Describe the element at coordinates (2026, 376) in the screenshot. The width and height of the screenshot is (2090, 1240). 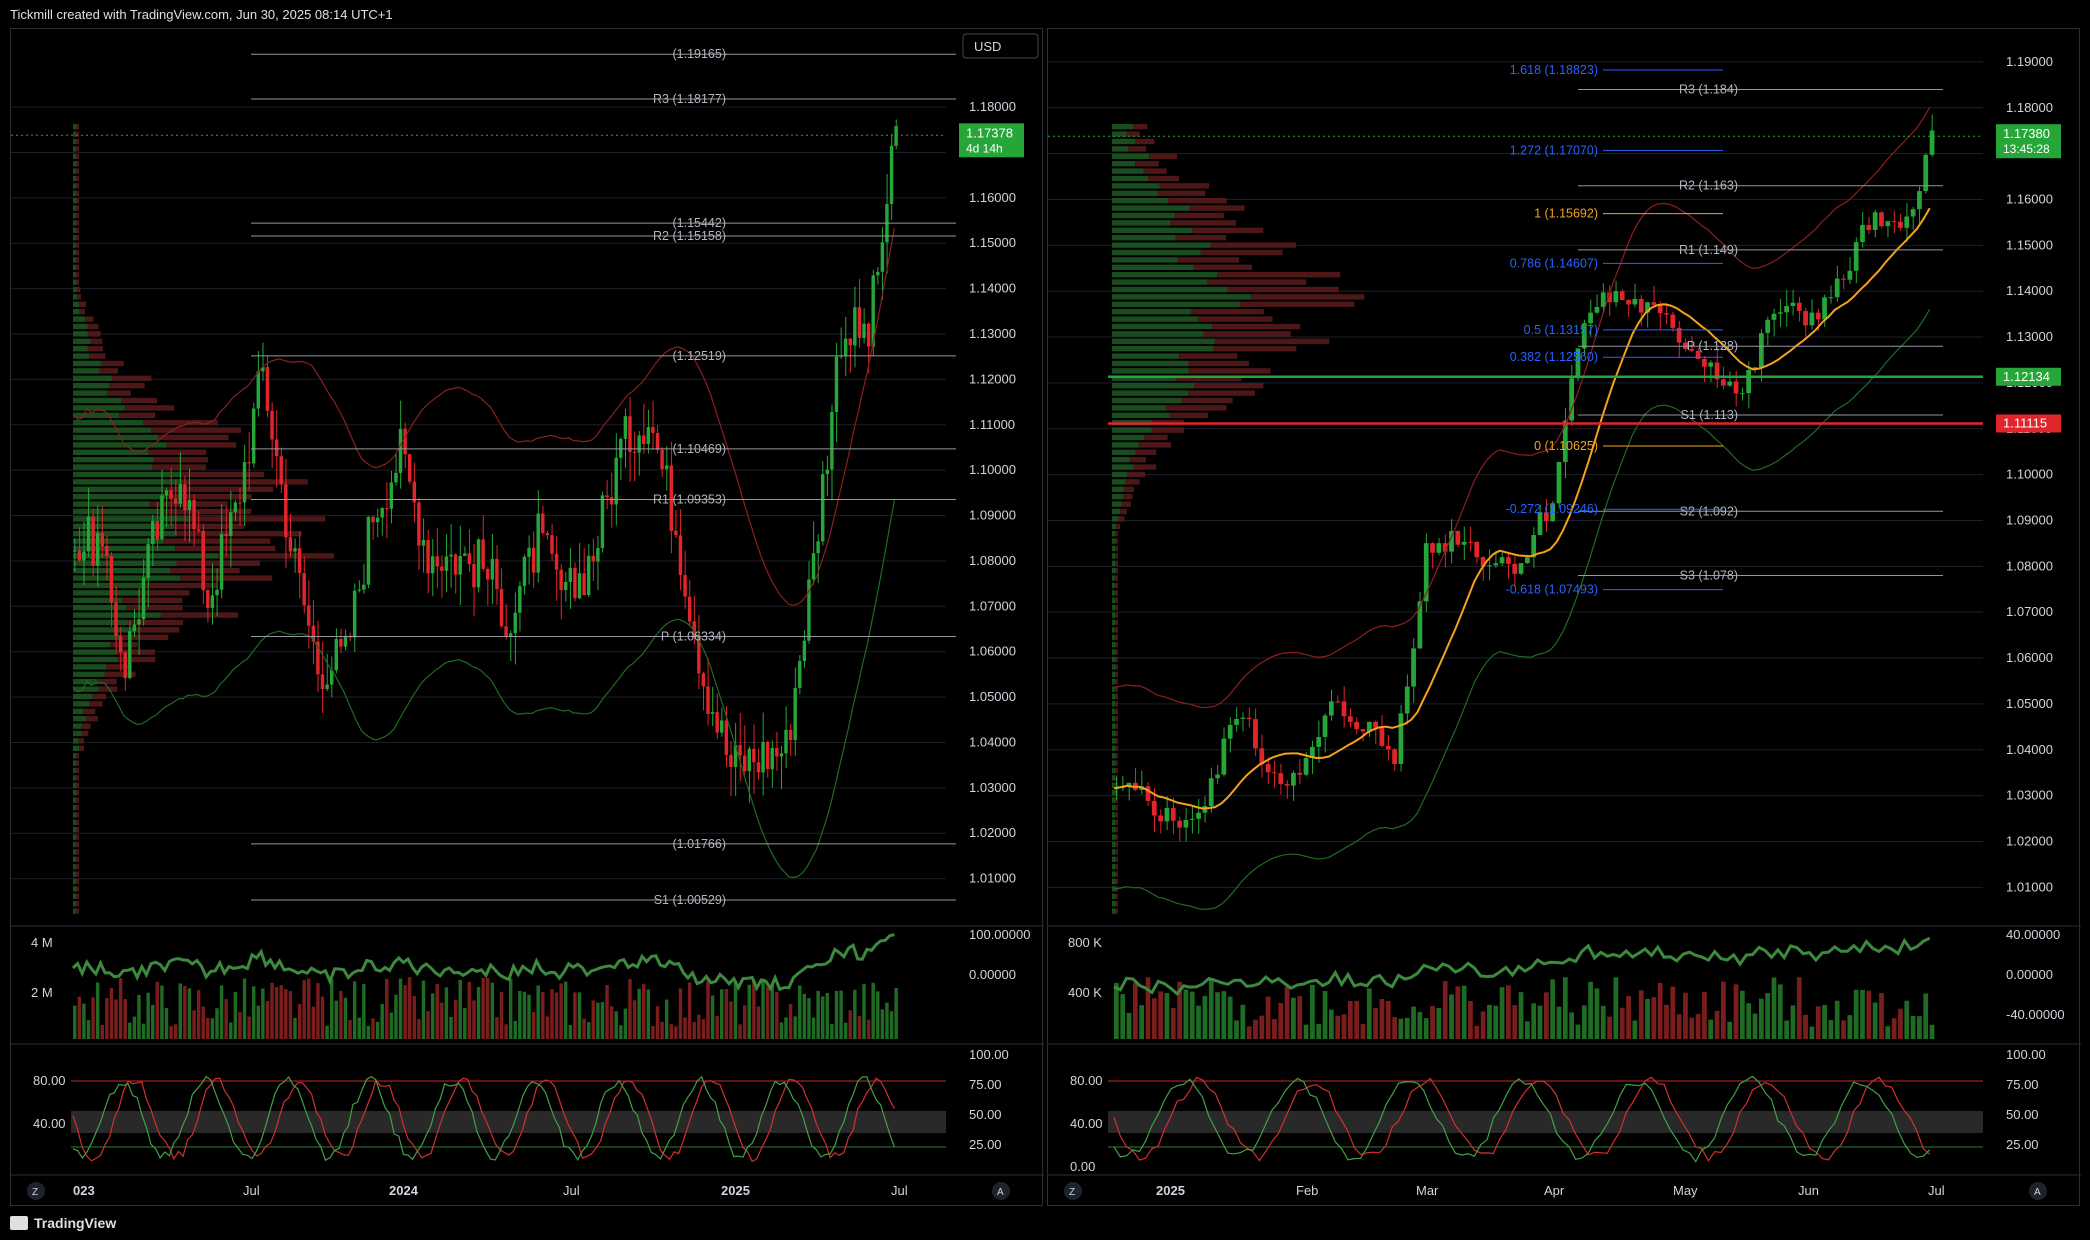
I see `support-label: 1.12134` at that location.